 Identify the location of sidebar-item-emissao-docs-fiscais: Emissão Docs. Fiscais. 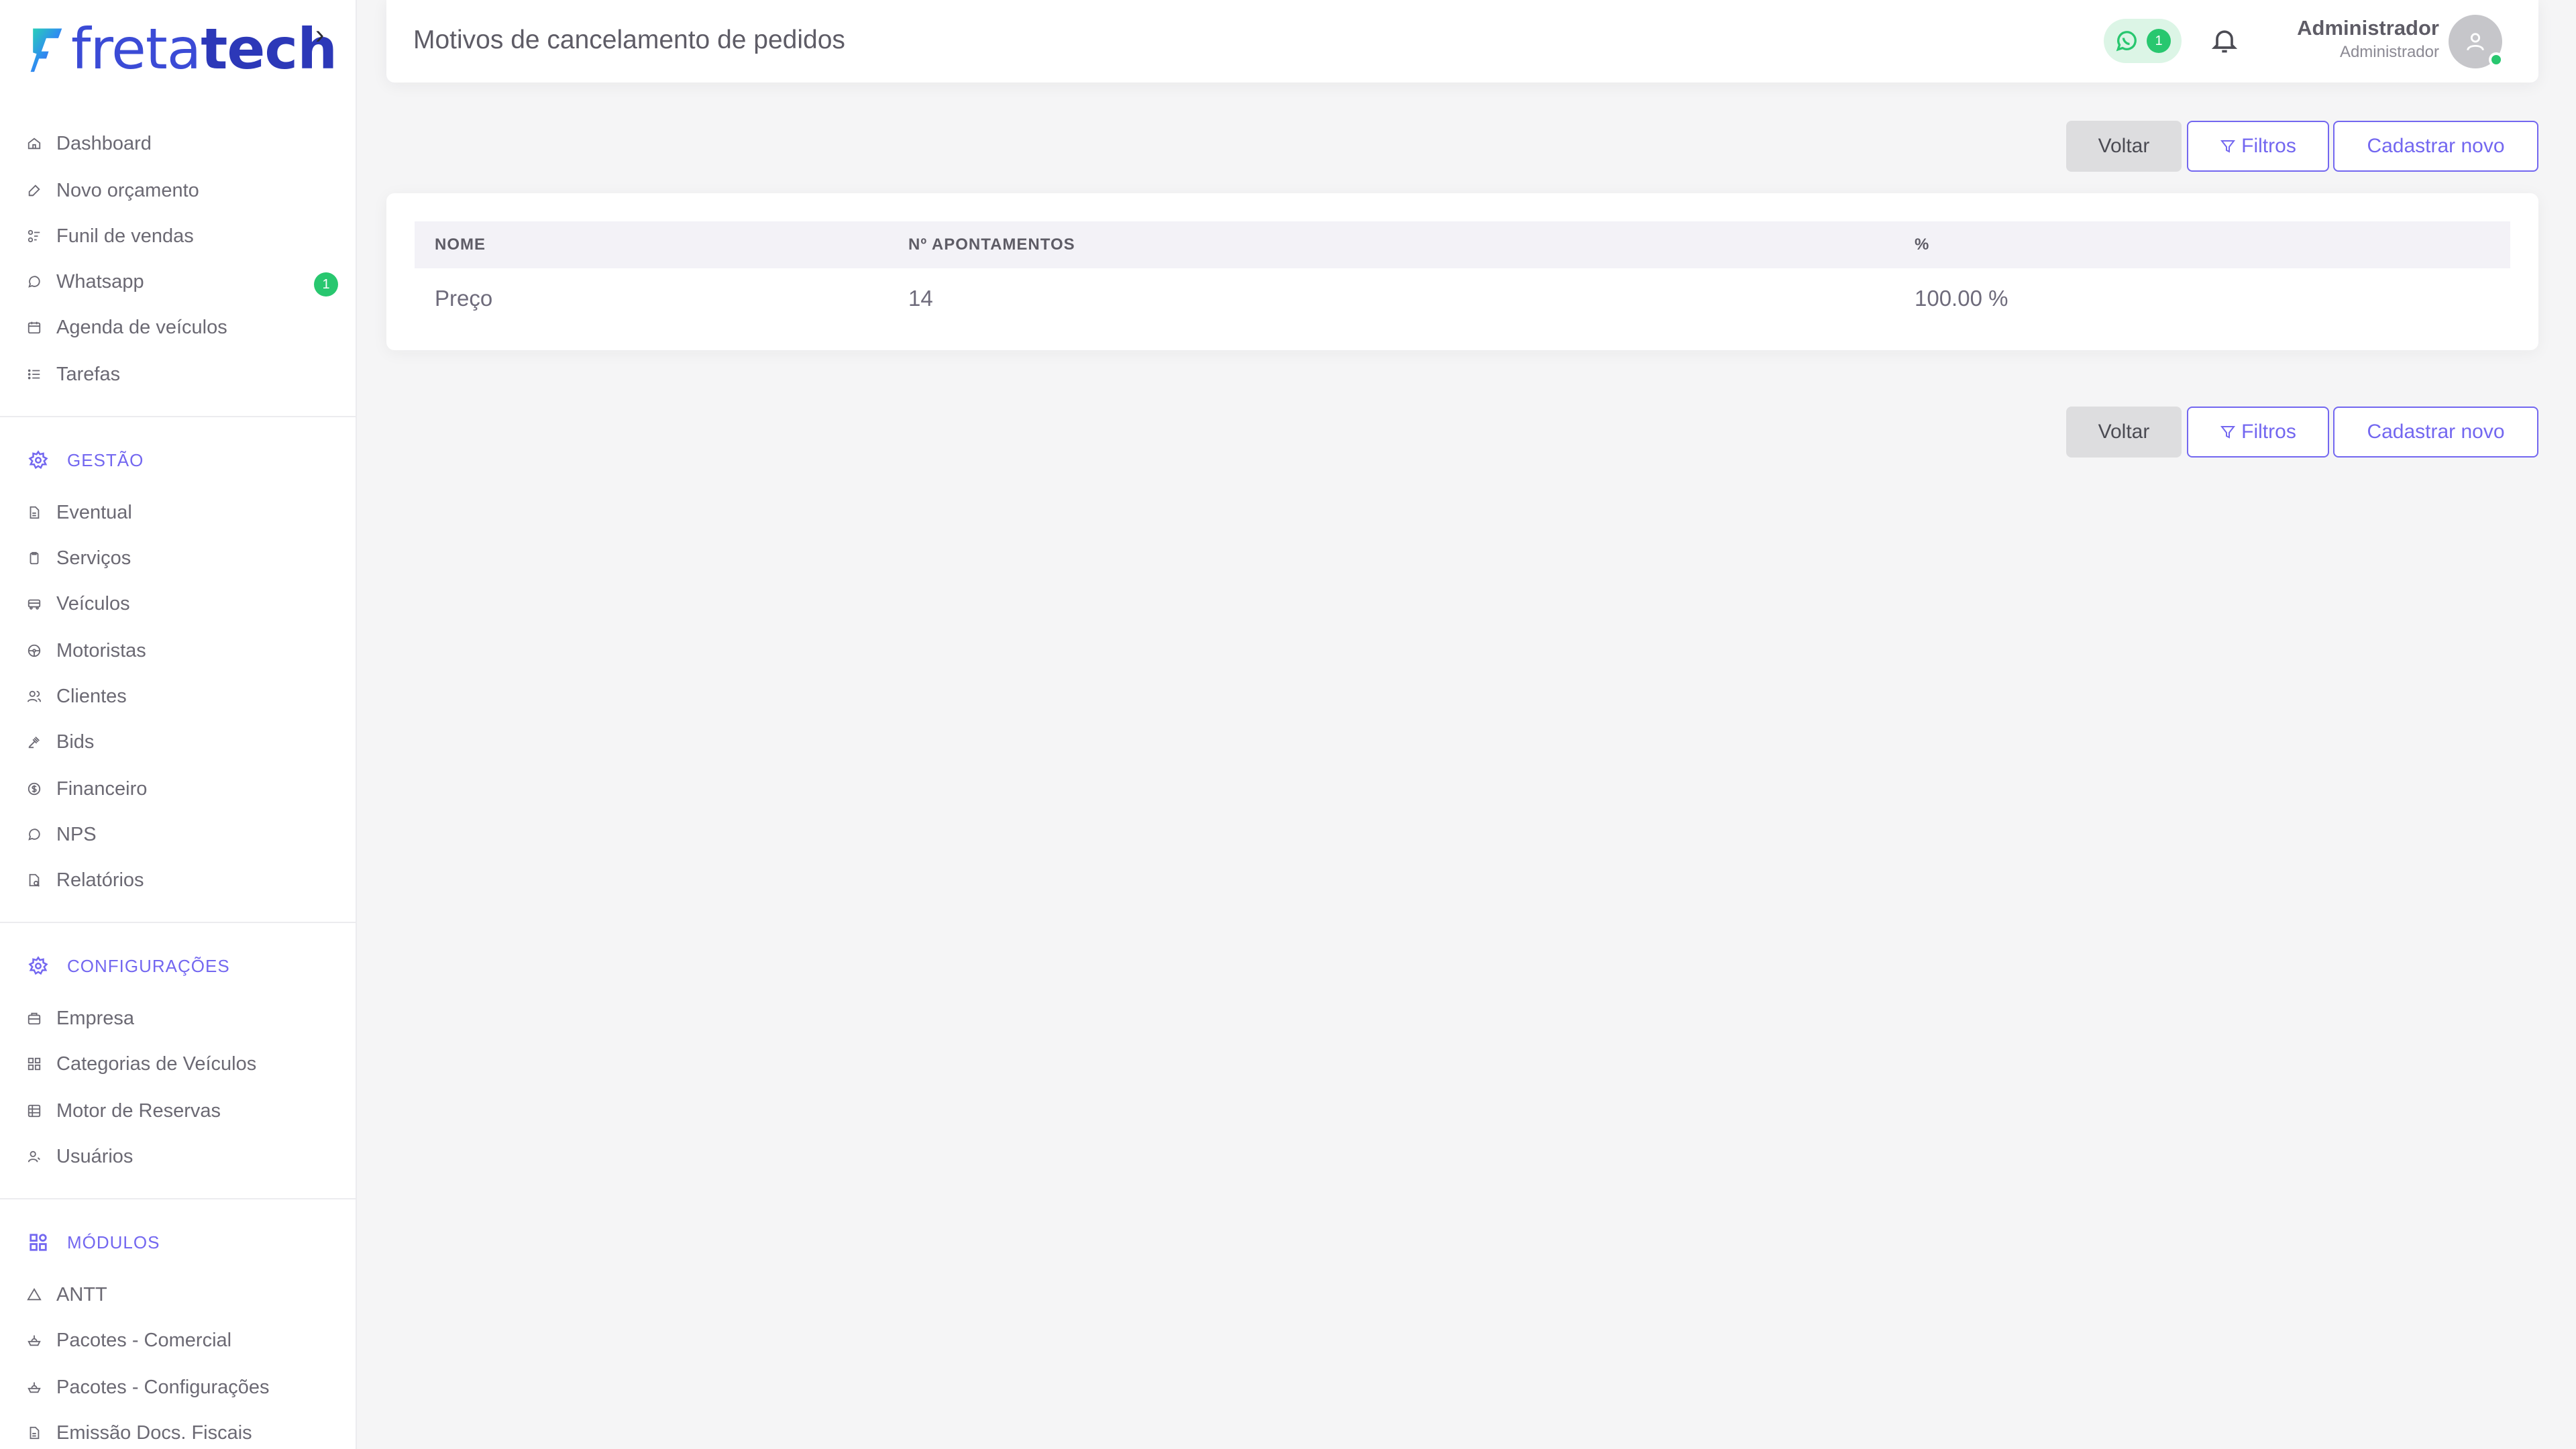
(182, 1432).